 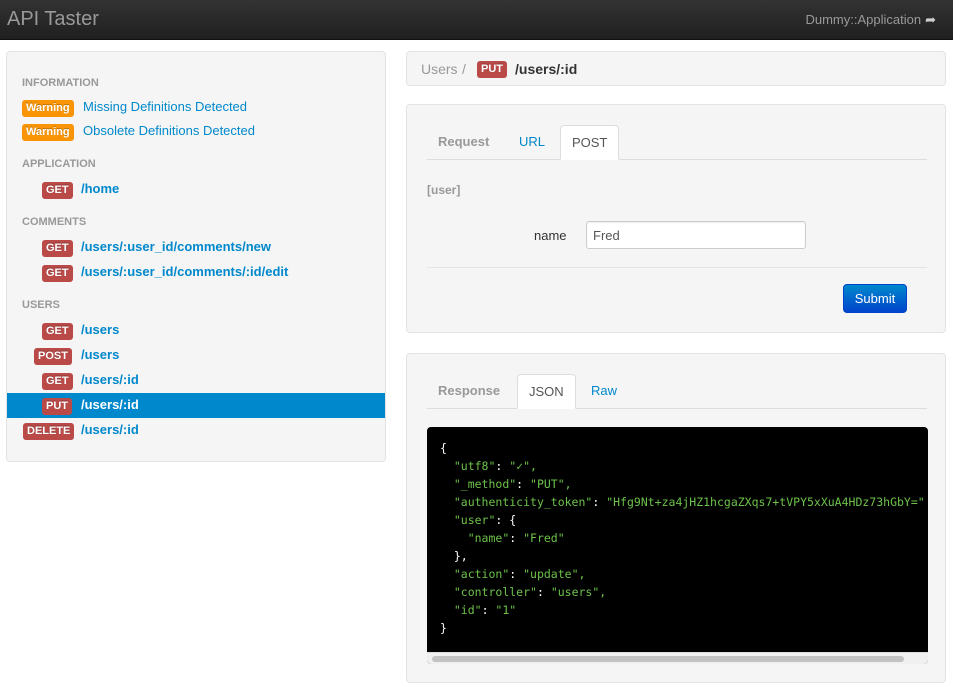 I want to click on nav-header-application: APPLICATION, so click(x=59, y=164).